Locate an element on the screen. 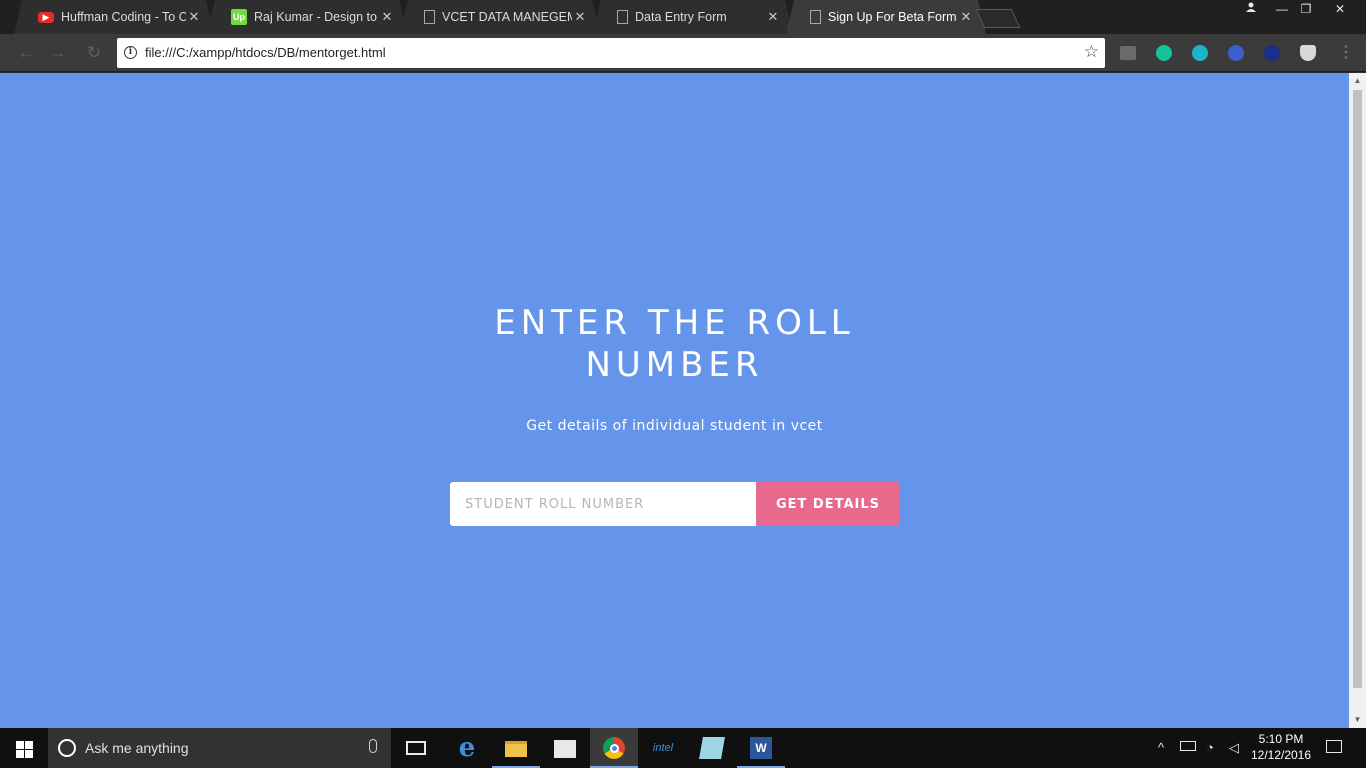  clock: 5:10 PM 12/12/2016 is located at coordinates (1281, 747).